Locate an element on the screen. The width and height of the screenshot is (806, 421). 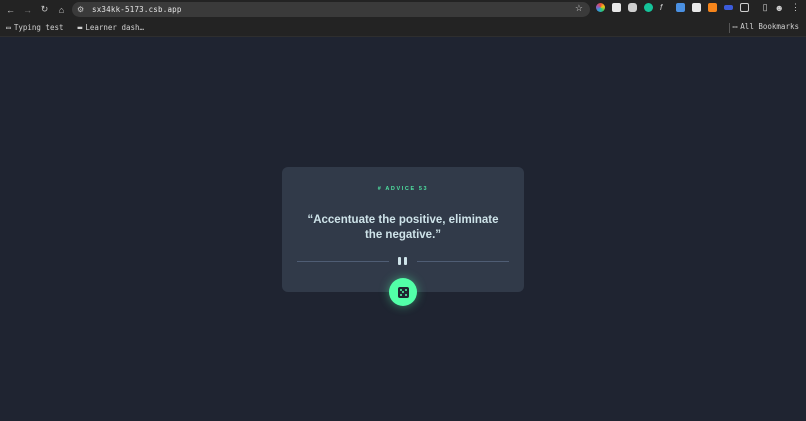
notion-extension-icon is located at coordinates (616, 7).